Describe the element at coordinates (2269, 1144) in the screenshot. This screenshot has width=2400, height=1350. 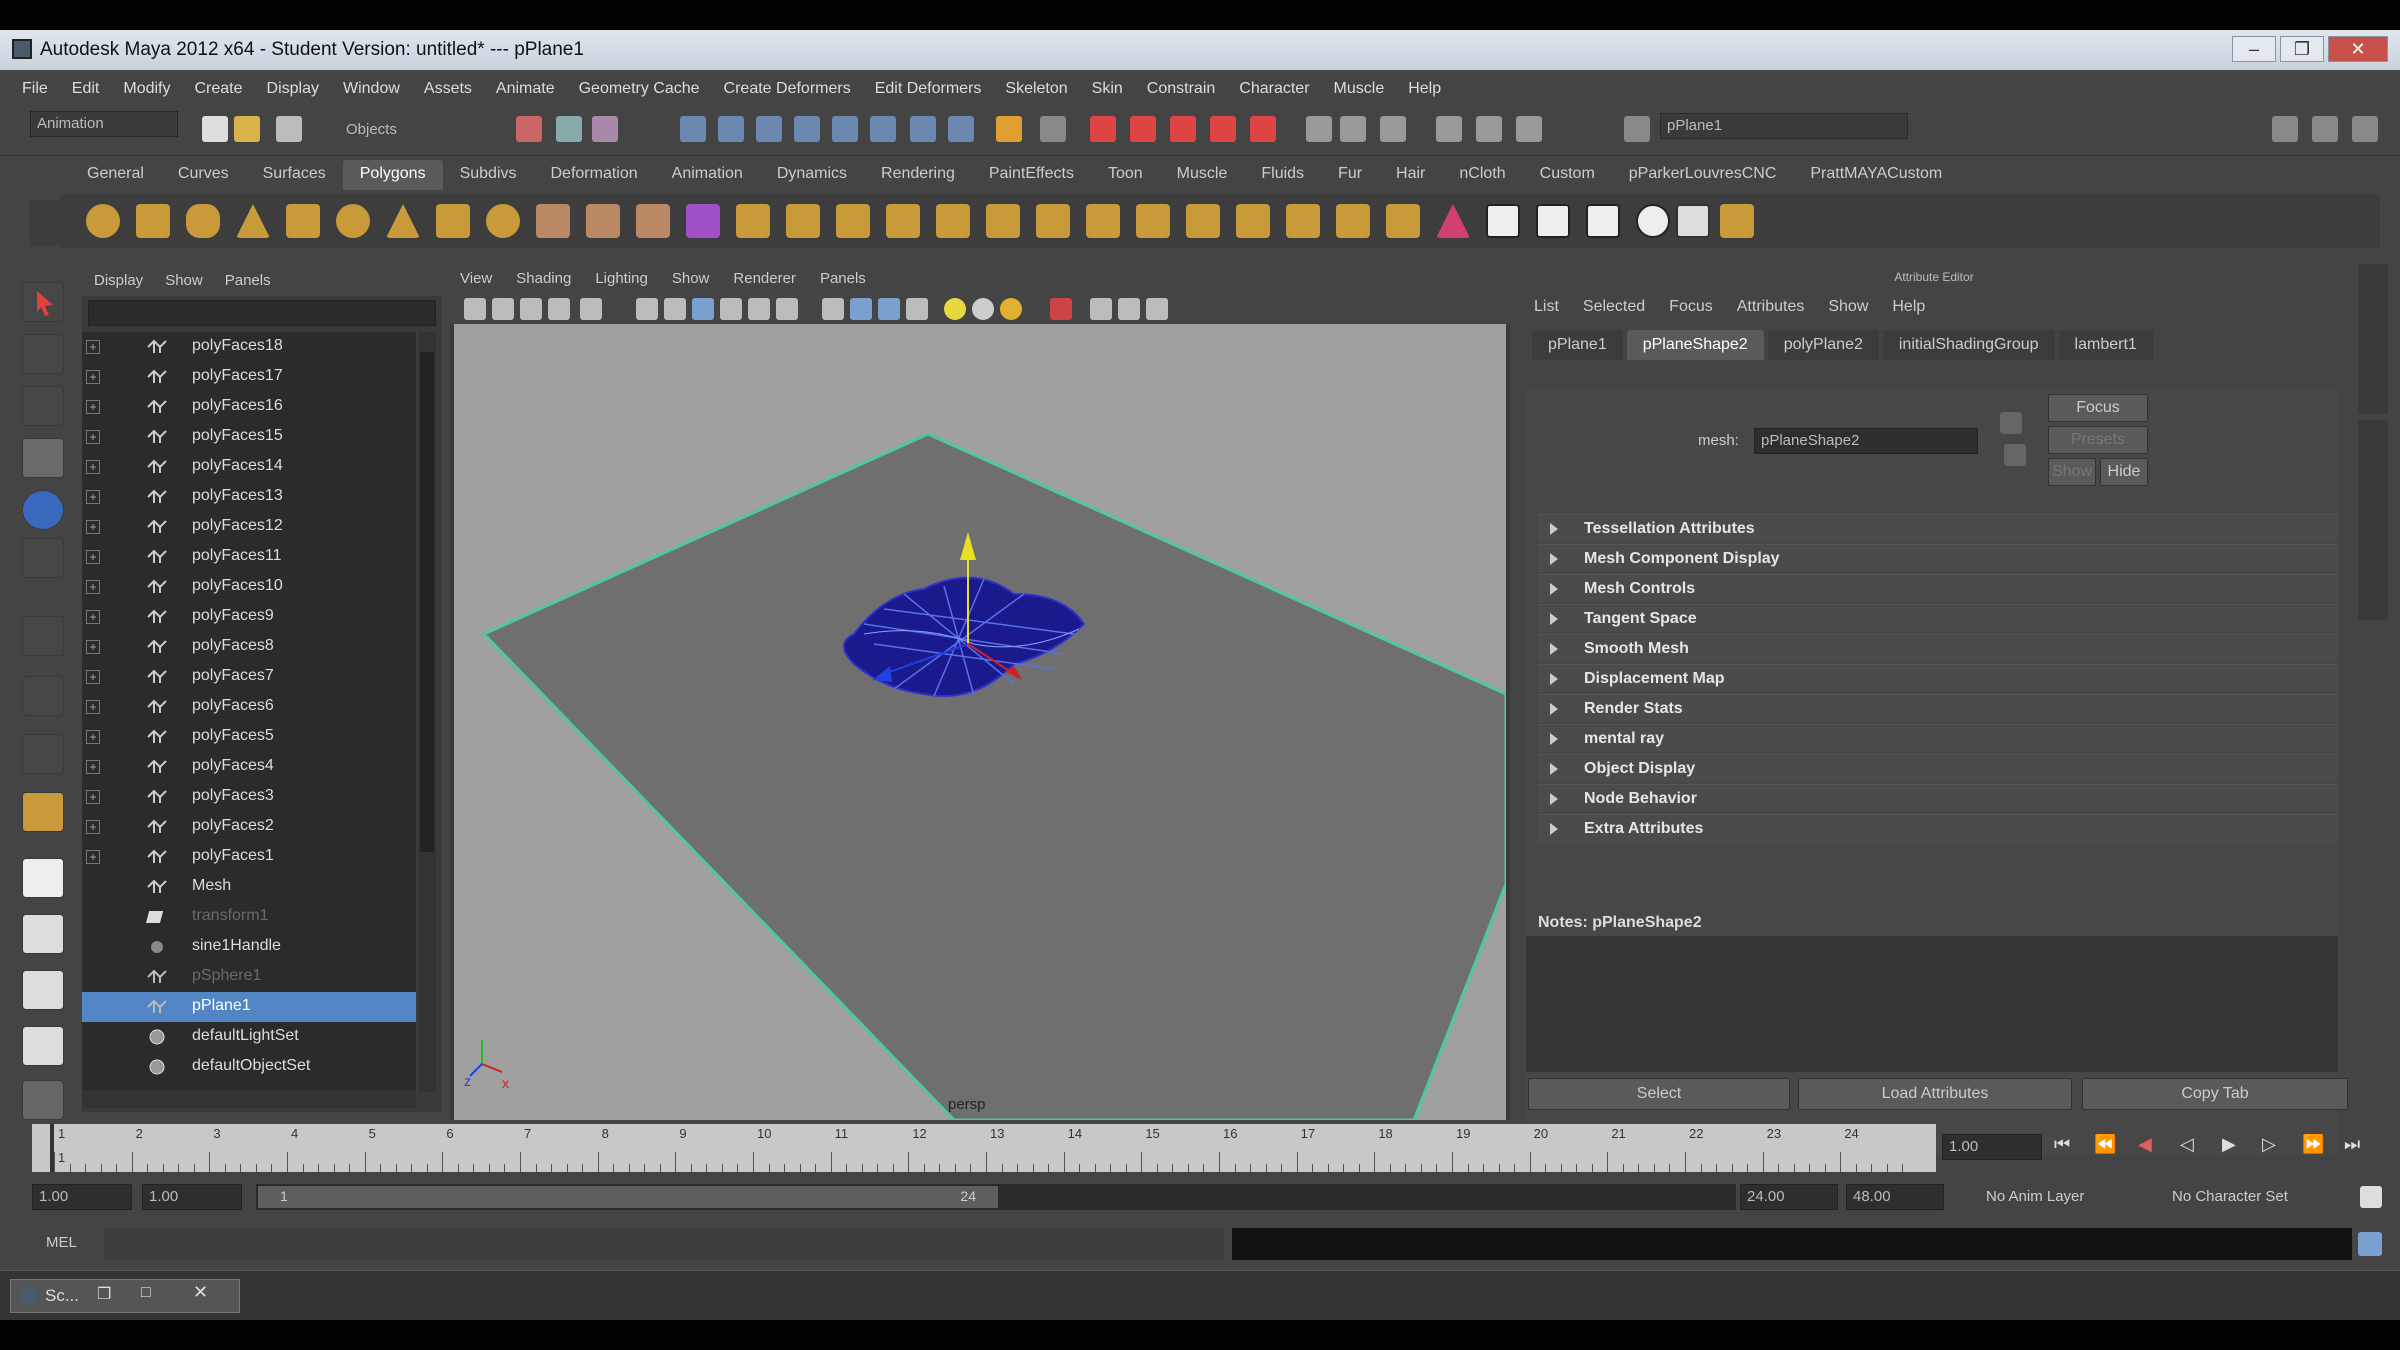
I see `step-forward-frame-icon: ▷` at that location.